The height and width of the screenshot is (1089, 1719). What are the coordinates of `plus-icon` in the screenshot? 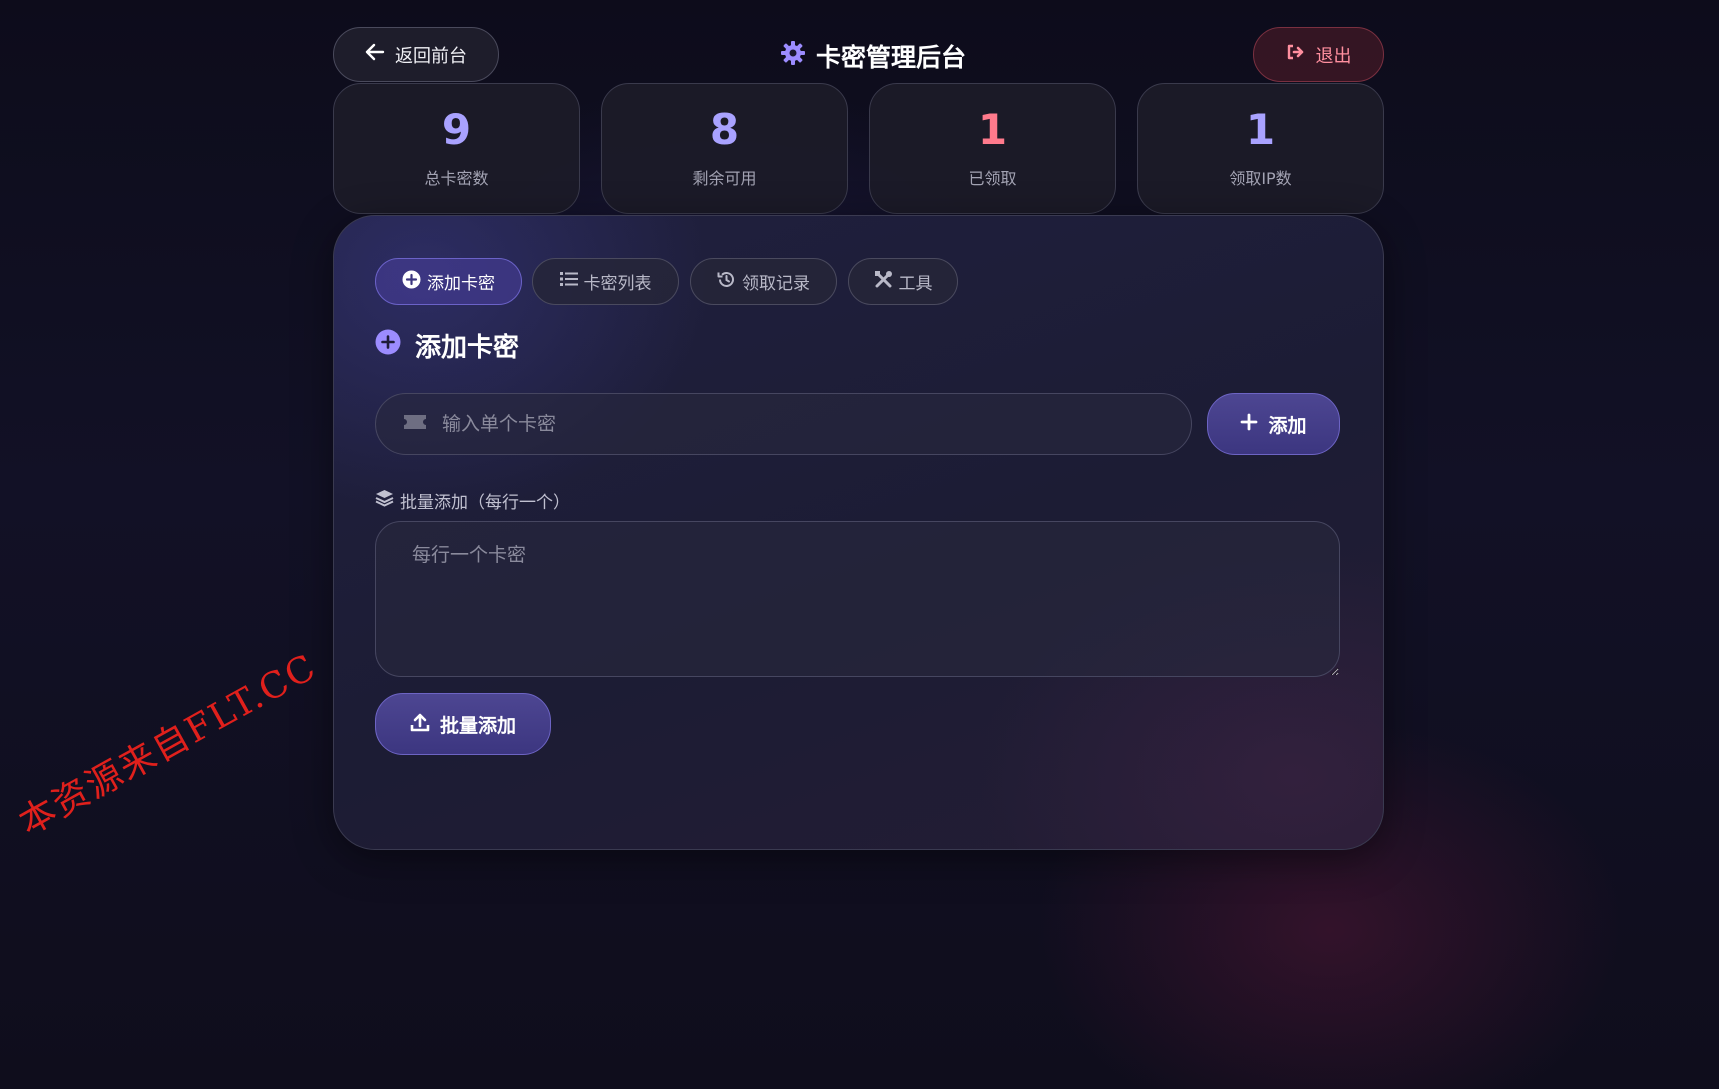 It's located at (1249, 424).